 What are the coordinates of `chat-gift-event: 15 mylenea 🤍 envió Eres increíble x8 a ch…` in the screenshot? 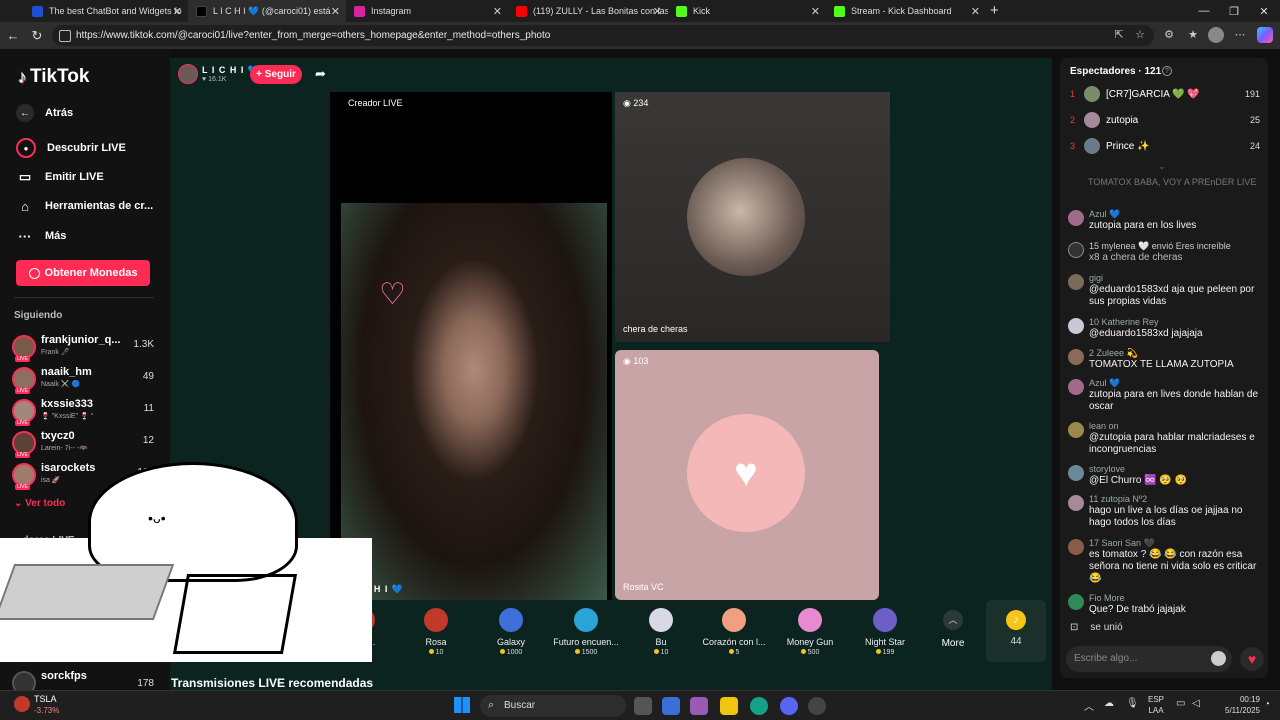 It's located at (1164, 252).